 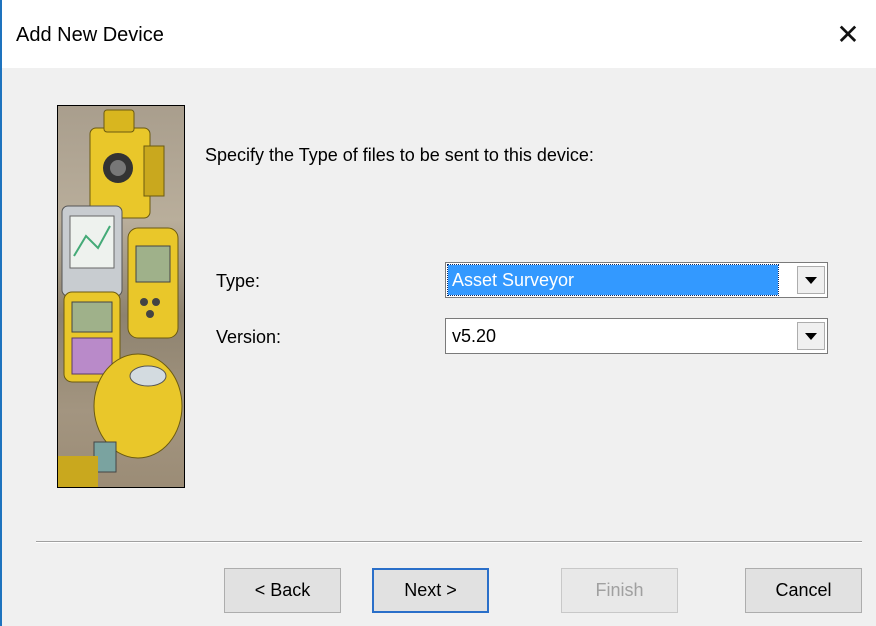 What do you see at coordinates (249, 337) in the screenshot?
I see `version-label: Version:` at bounding box center [249, 337].